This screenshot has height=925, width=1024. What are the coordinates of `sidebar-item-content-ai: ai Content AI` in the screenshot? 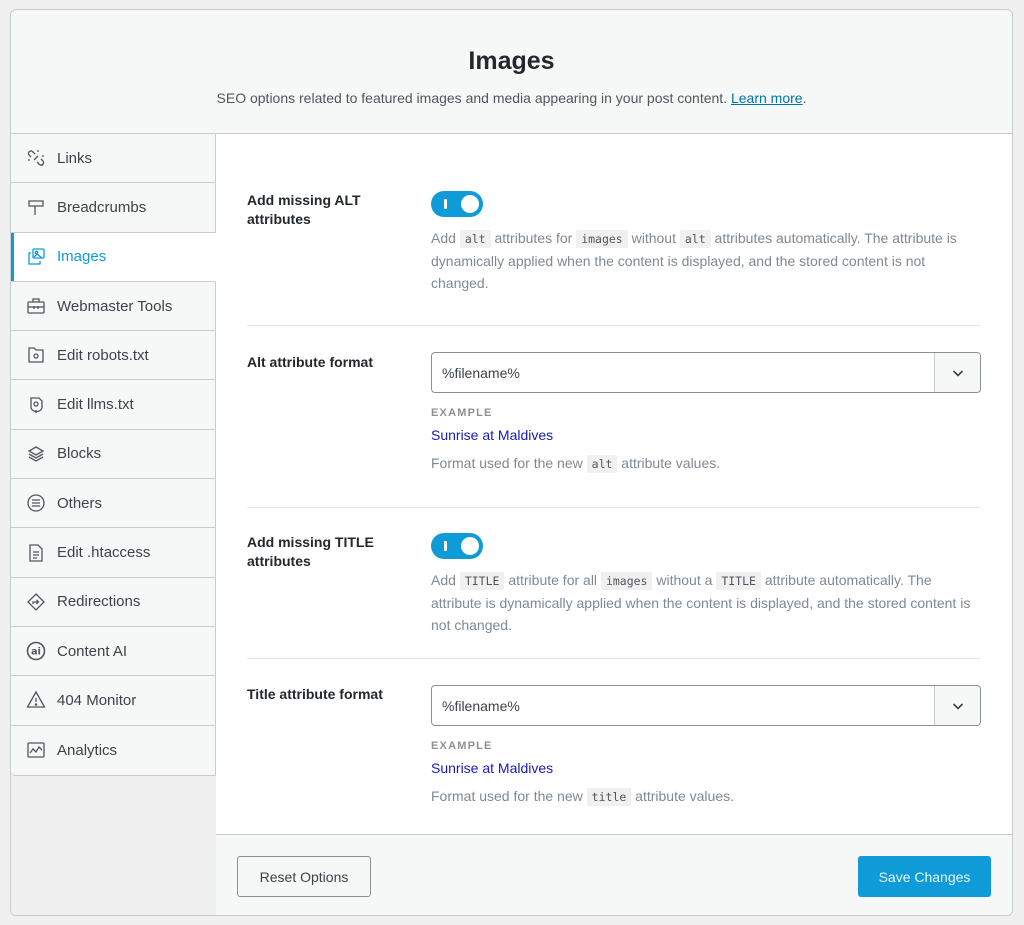 It's located at (113, 652).